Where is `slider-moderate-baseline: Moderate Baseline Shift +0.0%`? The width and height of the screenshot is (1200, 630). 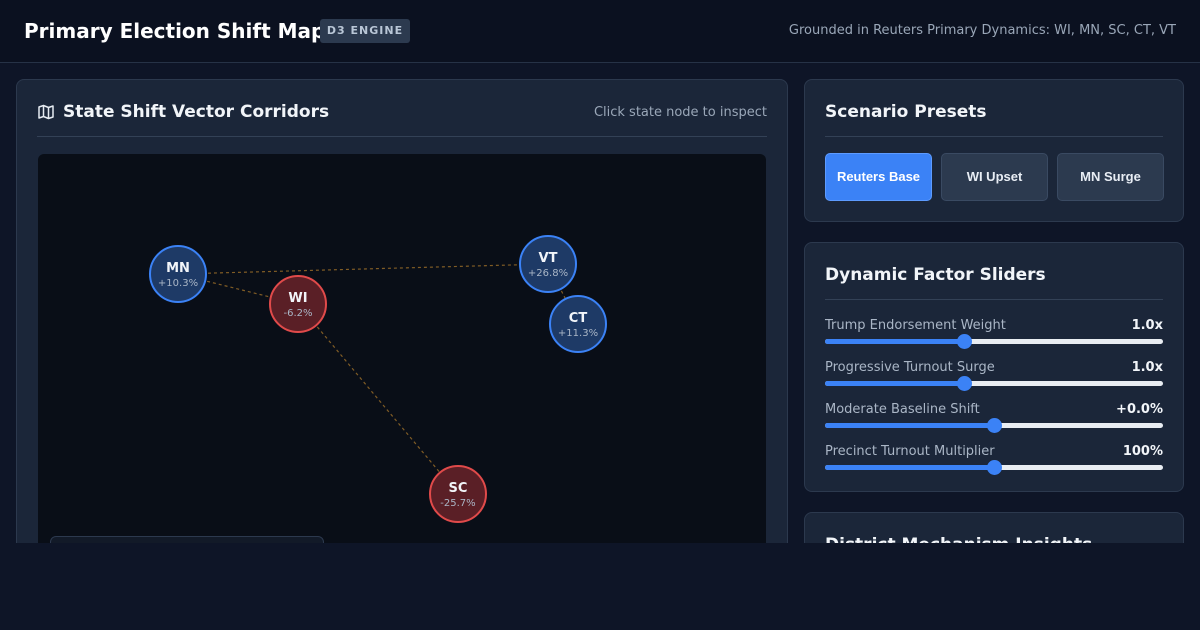
slider-moderate-baseline: Moderate Baseline Shift +0.0% is located at coordinates (994, 417).